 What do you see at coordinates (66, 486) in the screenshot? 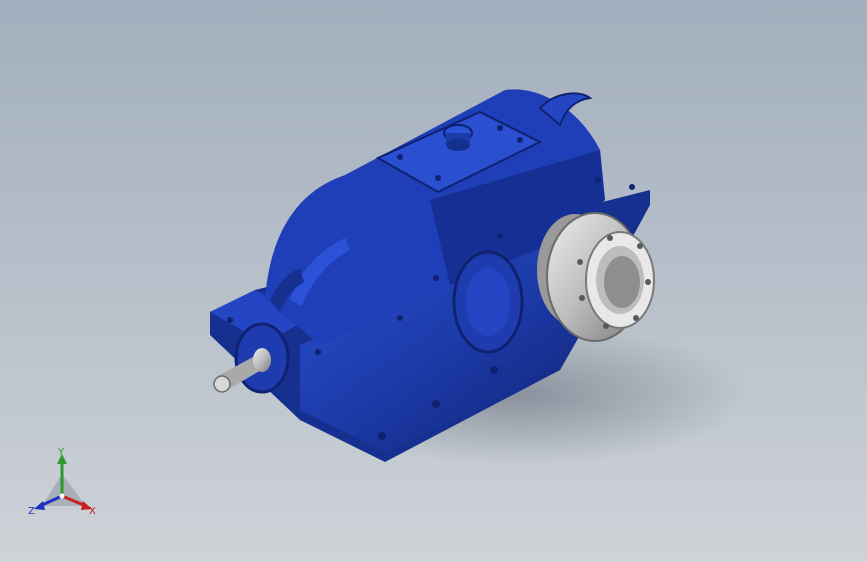
I see `coordinate-triad: Y X Z` at bounding box center [66, 486].